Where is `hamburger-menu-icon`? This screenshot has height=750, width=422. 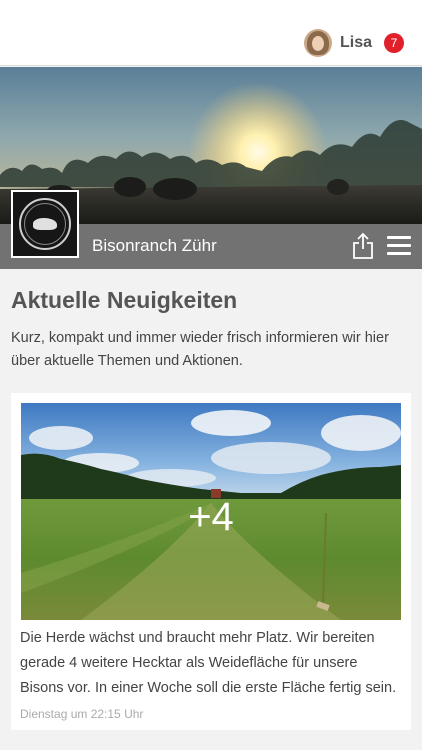 hamburger-menu-icon is located at coordinates (399, 246).